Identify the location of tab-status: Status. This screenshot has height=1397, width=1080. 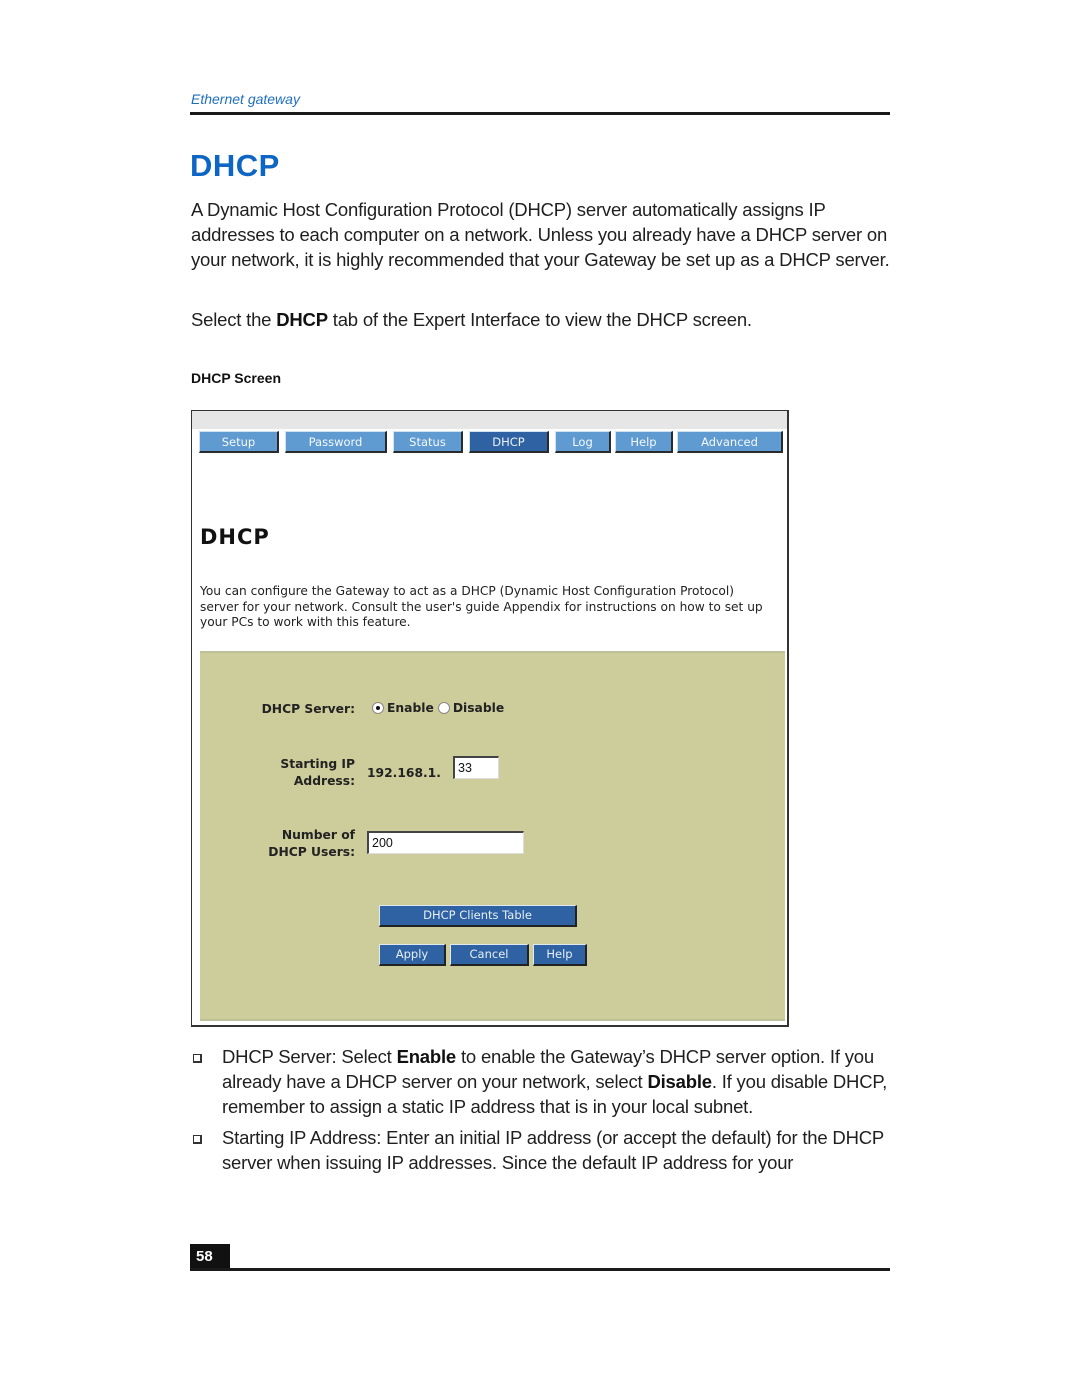
(428, 442).